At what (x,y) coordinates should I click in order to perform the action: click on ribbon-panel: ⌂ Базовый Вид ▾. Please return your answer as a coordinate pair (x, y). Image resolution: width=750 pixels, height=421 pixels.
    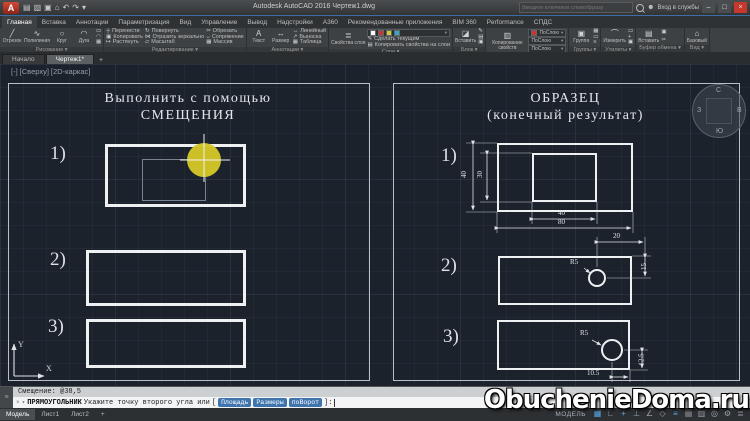
    Looking at the image, I should click on (697, 40).